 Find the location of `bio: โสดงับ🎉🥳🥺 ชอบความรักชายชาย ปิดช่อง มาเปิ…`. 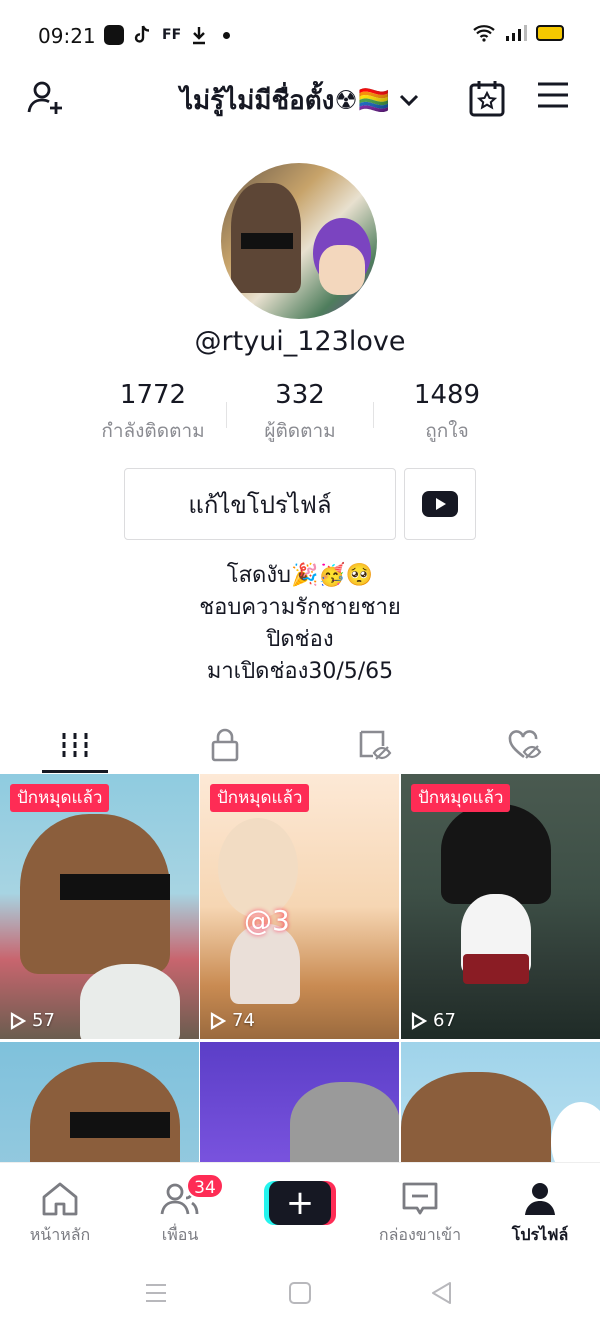

bio: โสดงับ🎉🥳🥺 ชอบความรักชายชาย ปิดช่อง มาเปิ… is located at coordinates (300, 624).